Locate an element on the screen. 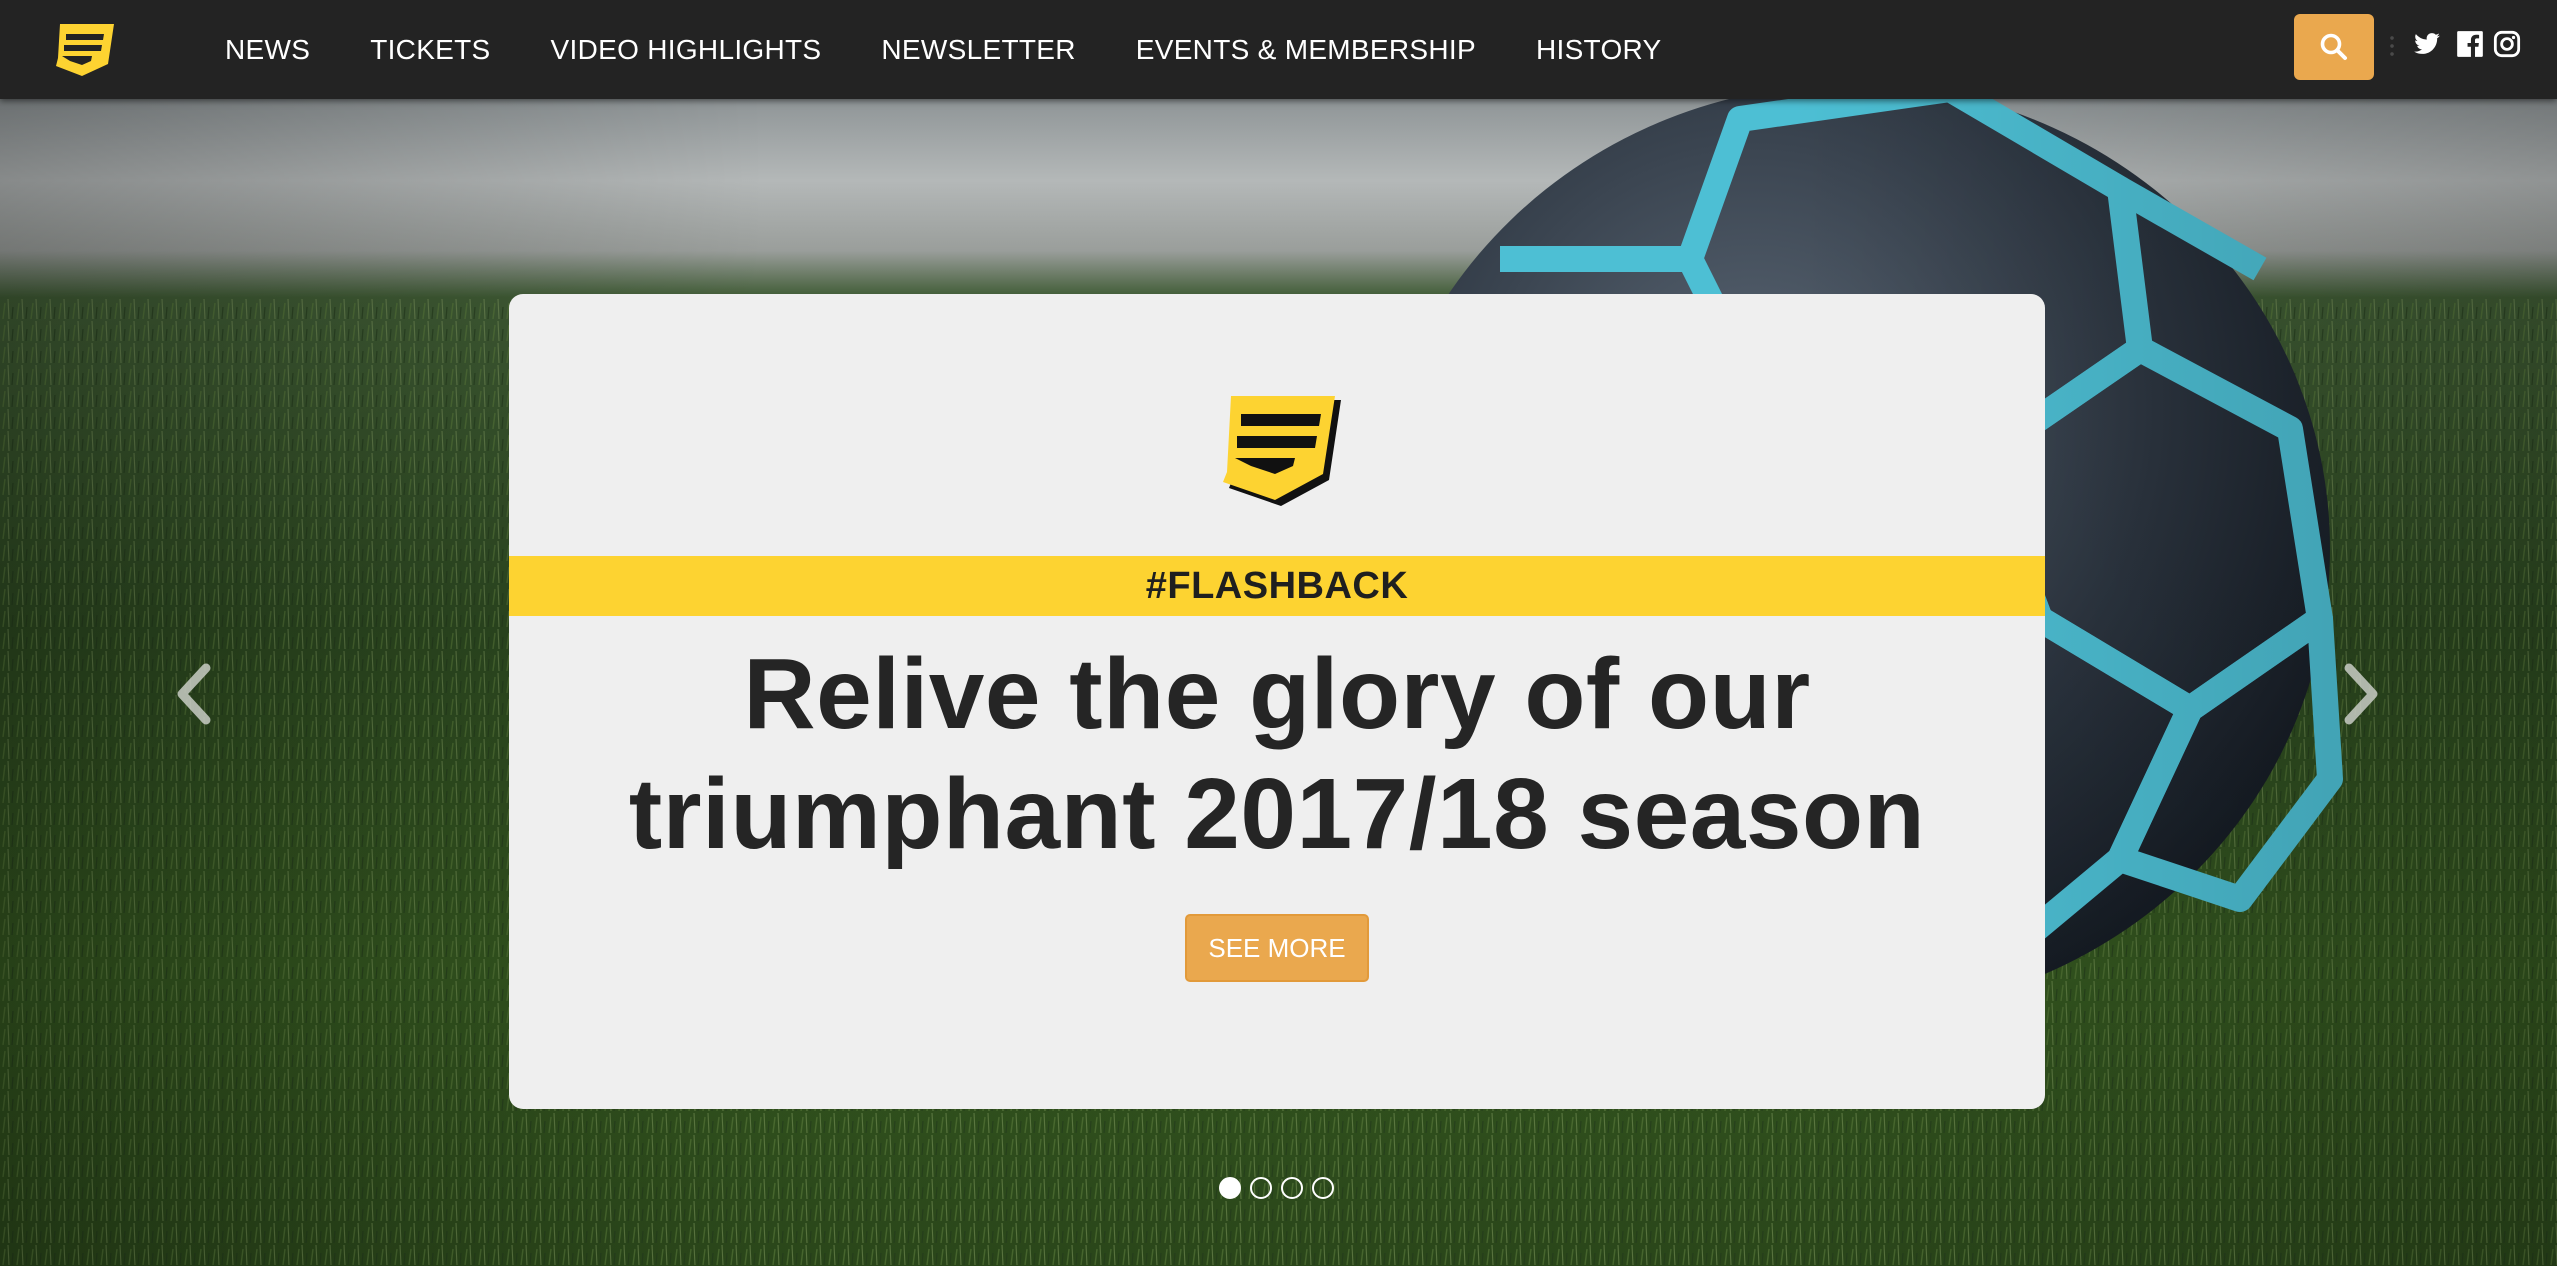 This screenshot has height=1266, width=2557. carousel-next-arrow-icon is located at coordinates (2360, 694).